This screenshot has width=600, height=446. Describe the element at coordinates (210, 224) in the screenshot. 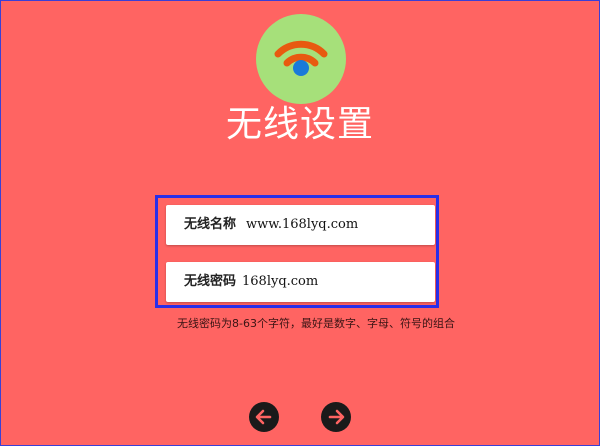

I see `ssid-label: 无线名称` at that location.